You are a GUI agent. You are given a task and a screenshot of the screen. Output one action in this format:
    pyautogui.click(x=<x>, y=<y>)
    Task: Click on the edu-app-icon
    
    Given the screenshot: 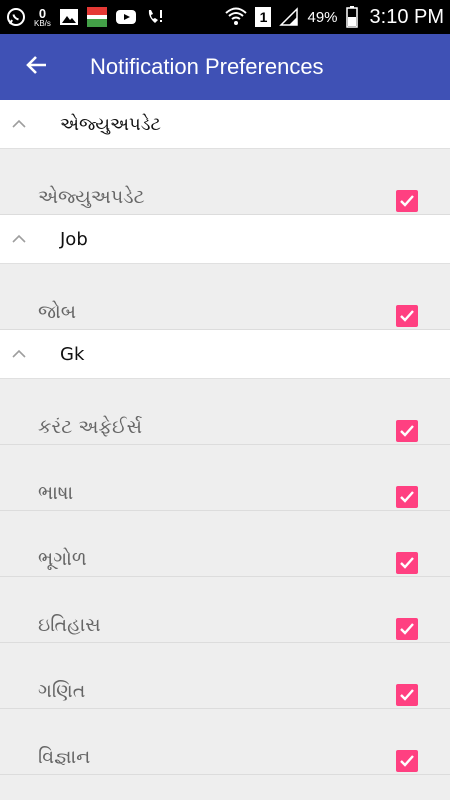 What is the action you would take?
    pyautogui.click(x=96, y=17)
    